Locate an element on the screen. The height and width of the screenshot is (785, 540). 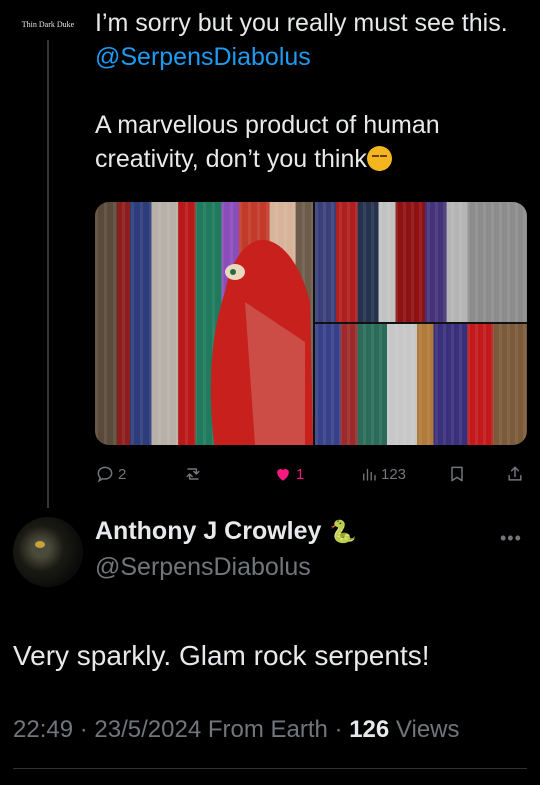
divider is located at coordinates (270, 768).